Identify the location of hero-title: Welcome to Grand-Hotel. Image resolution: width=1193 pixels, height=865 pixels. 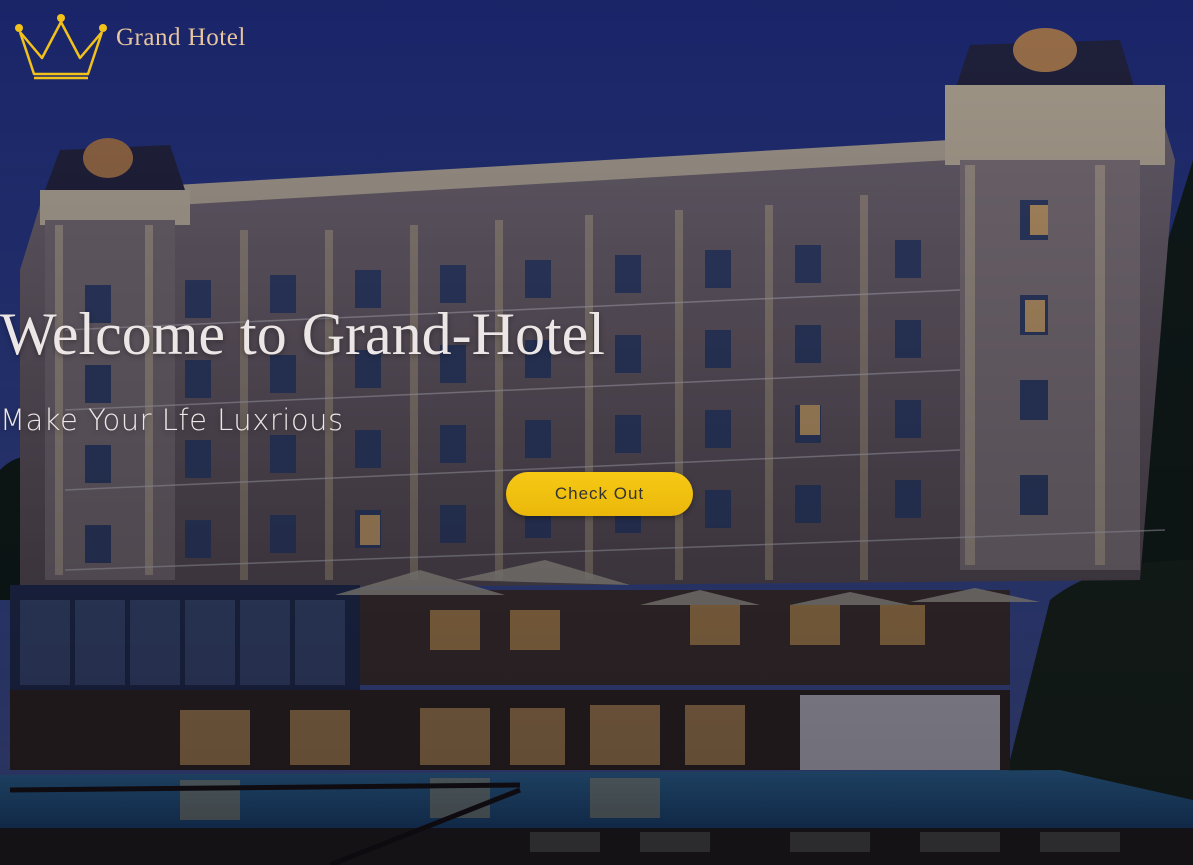
(302, 334).